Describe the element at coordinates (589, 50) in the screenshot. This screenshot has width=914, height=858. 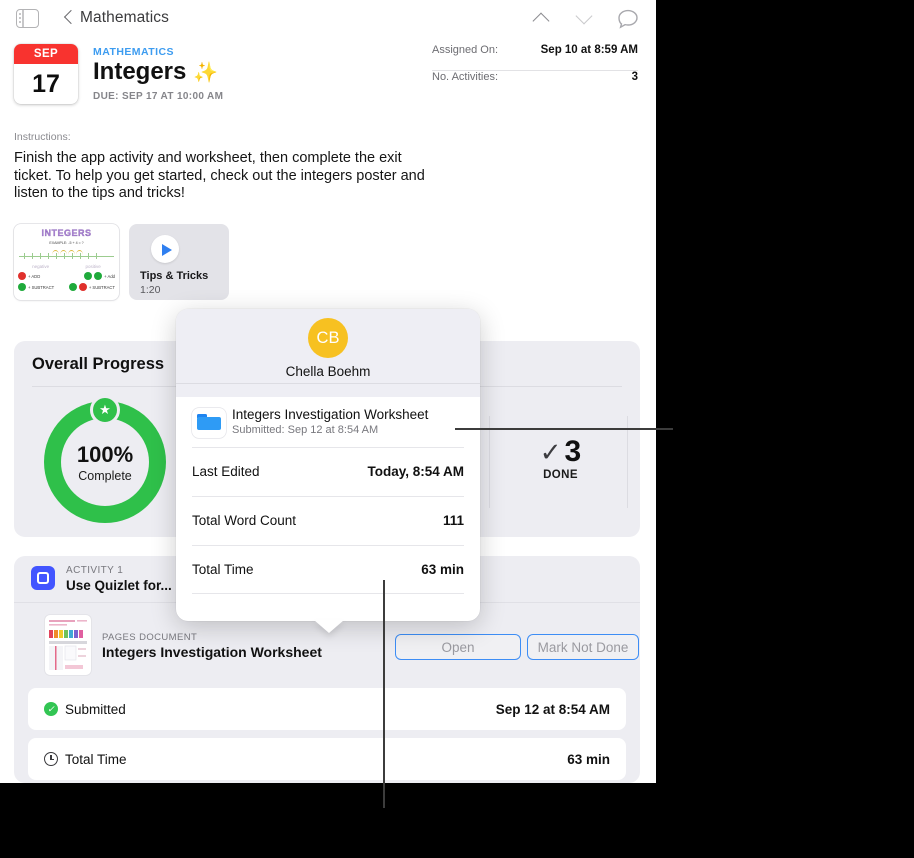
I see `meta-value: Sep 10 at 8:59 AM` at that location.